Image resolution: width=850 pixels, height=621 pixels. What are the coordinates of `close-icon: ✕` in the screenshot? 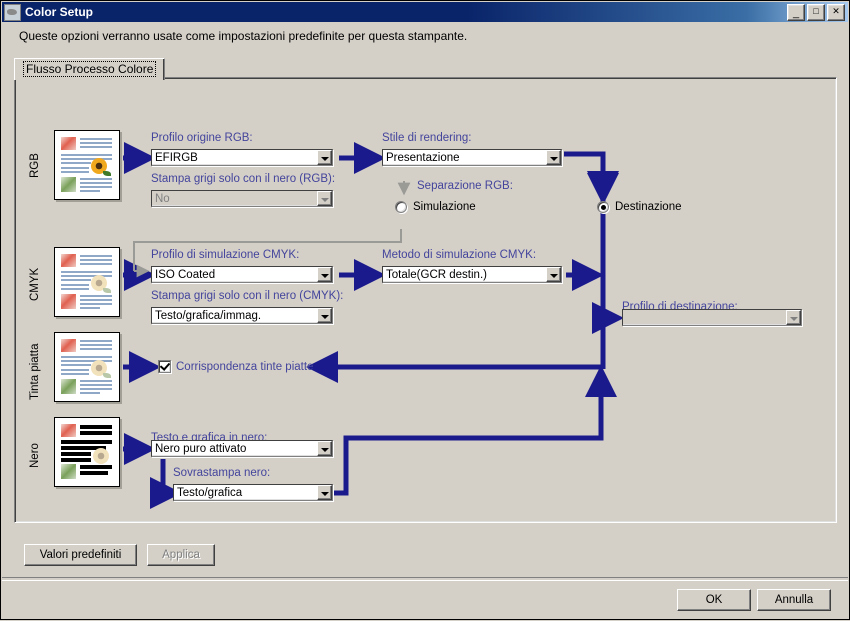 It's located at (836, 11).